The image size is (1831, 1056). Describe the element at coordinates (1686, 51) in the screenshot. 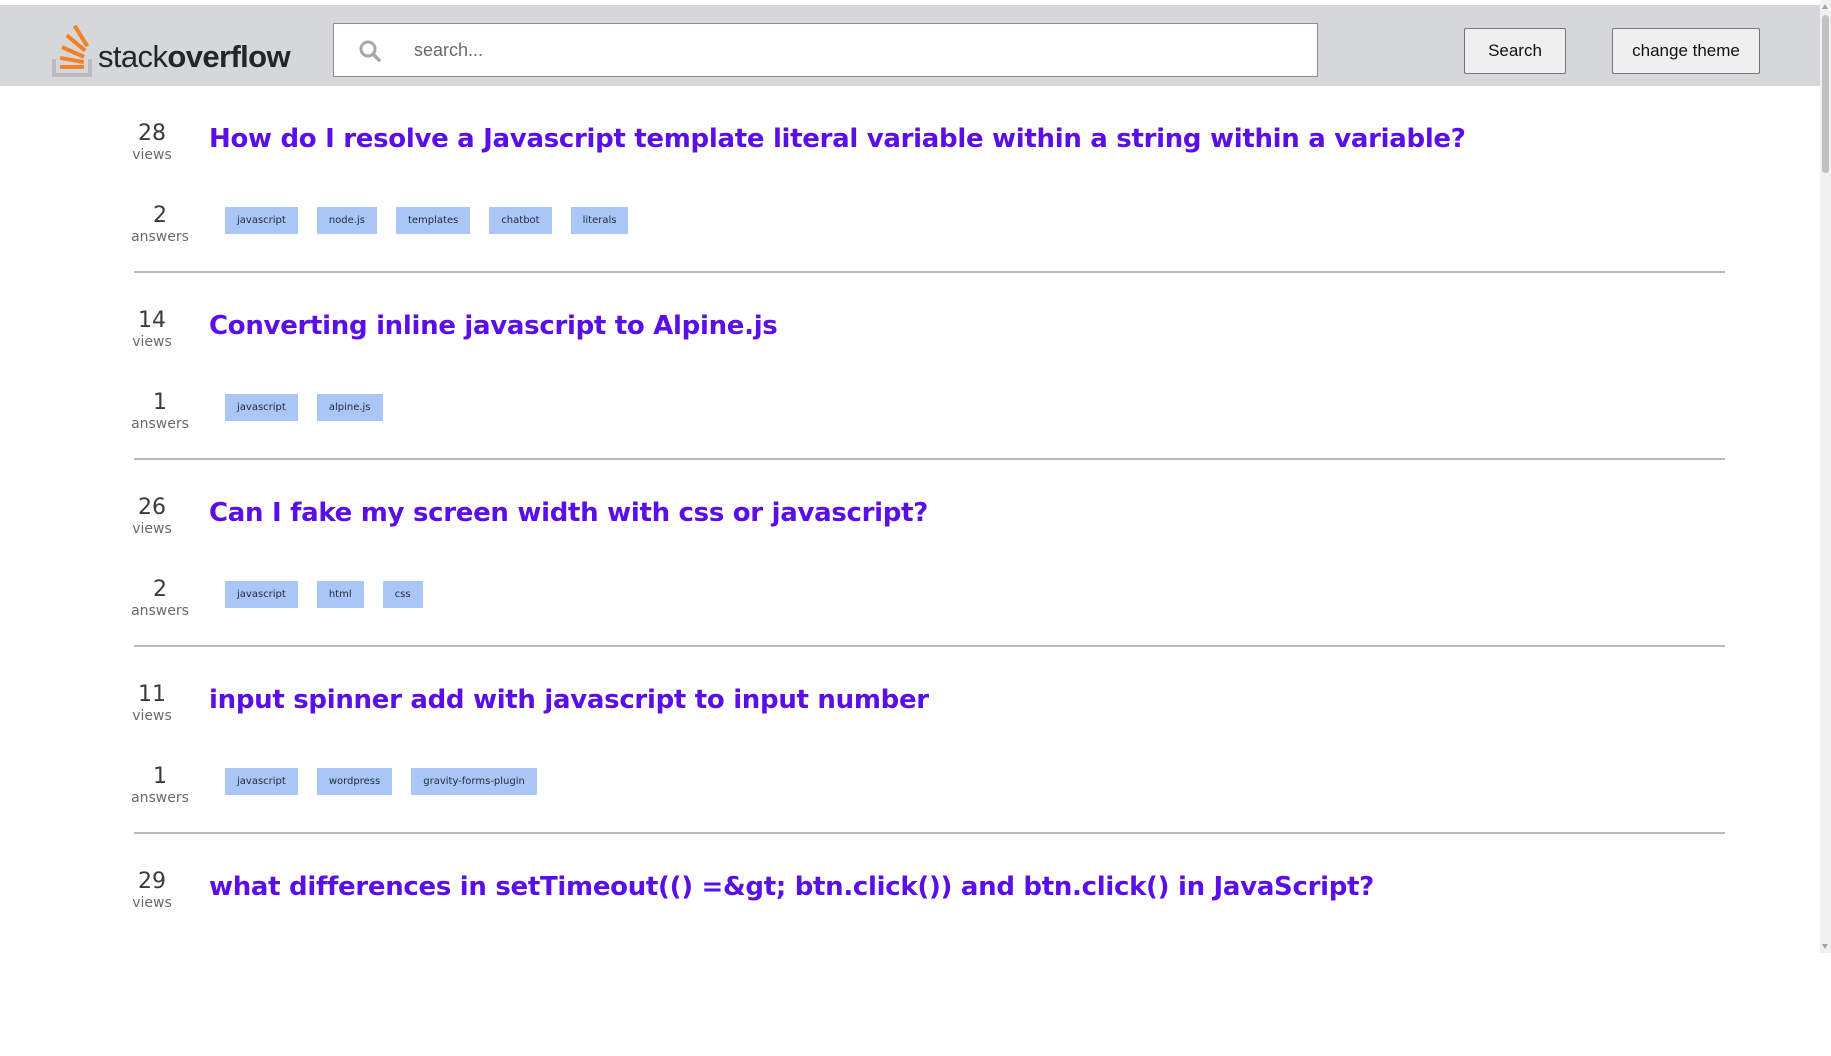

I see `change-theme-button: change theme` at that location.